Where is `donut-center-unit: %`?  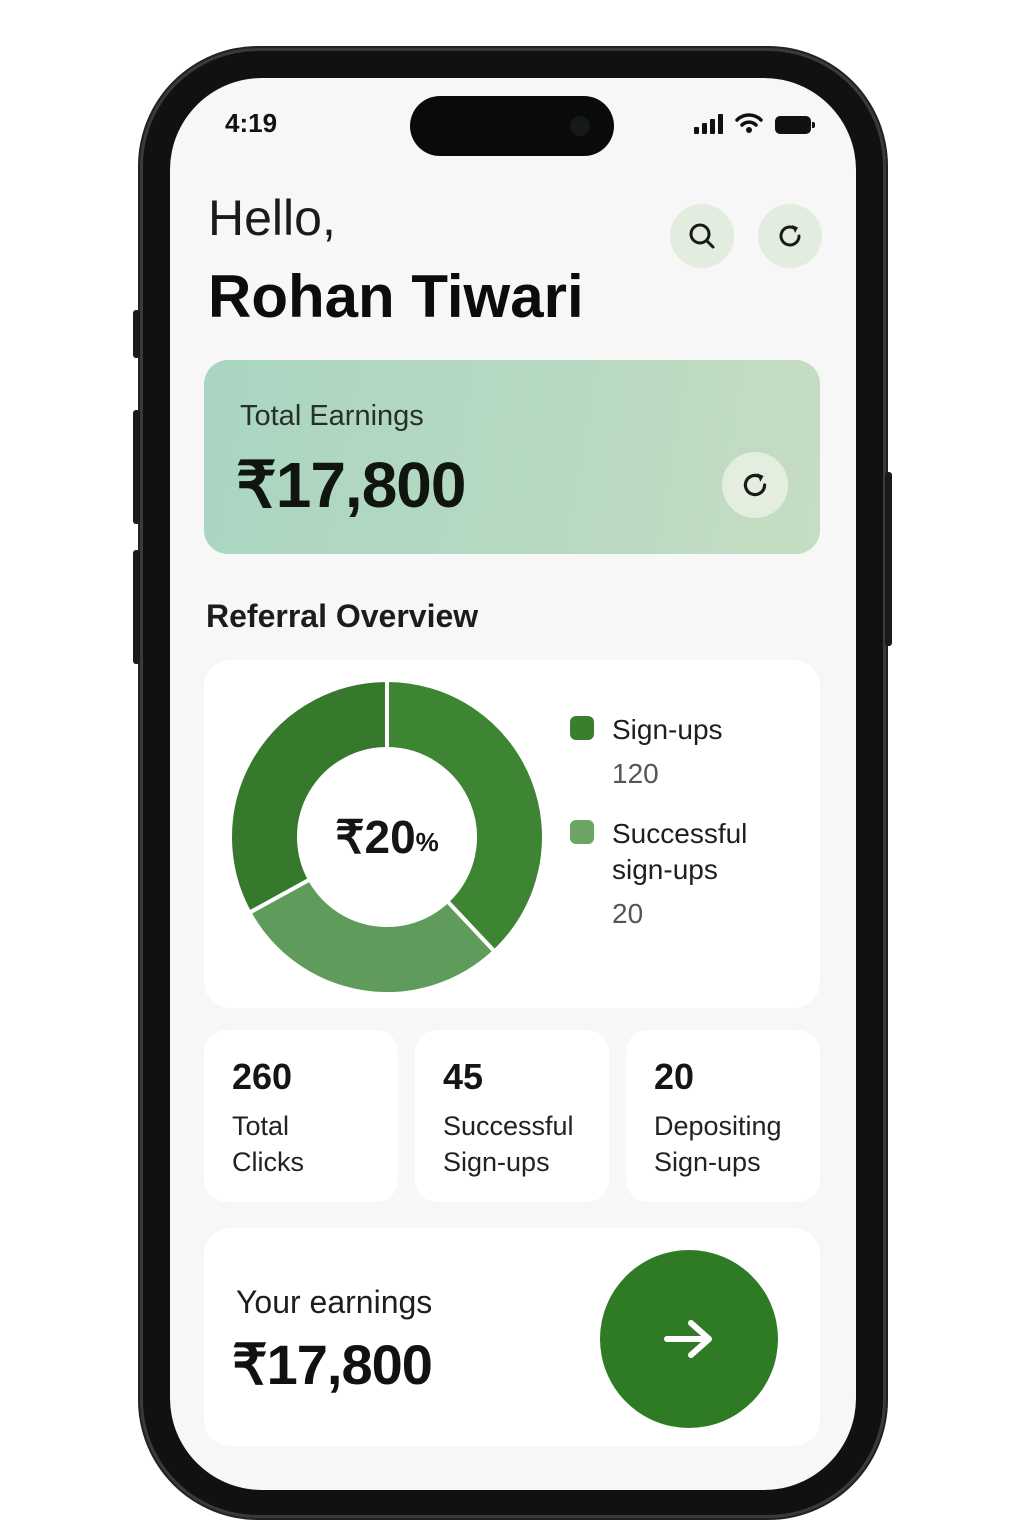
donut-center-unit: % is located at coordinates (427, 841).